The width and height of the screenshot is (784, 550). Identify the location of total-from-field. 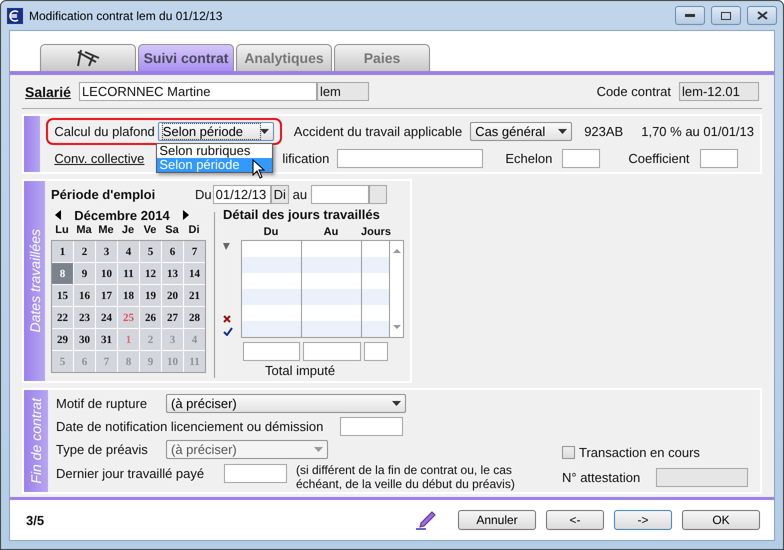
(271, 351).